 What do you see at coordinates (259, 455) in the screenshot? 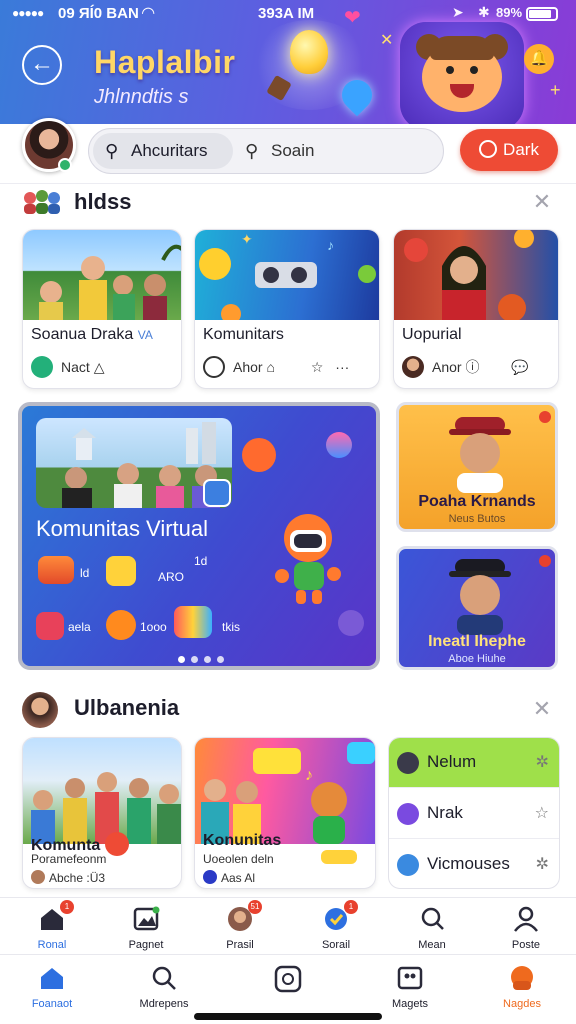
I see `sticker-icon` at bounding box center [259, 455].